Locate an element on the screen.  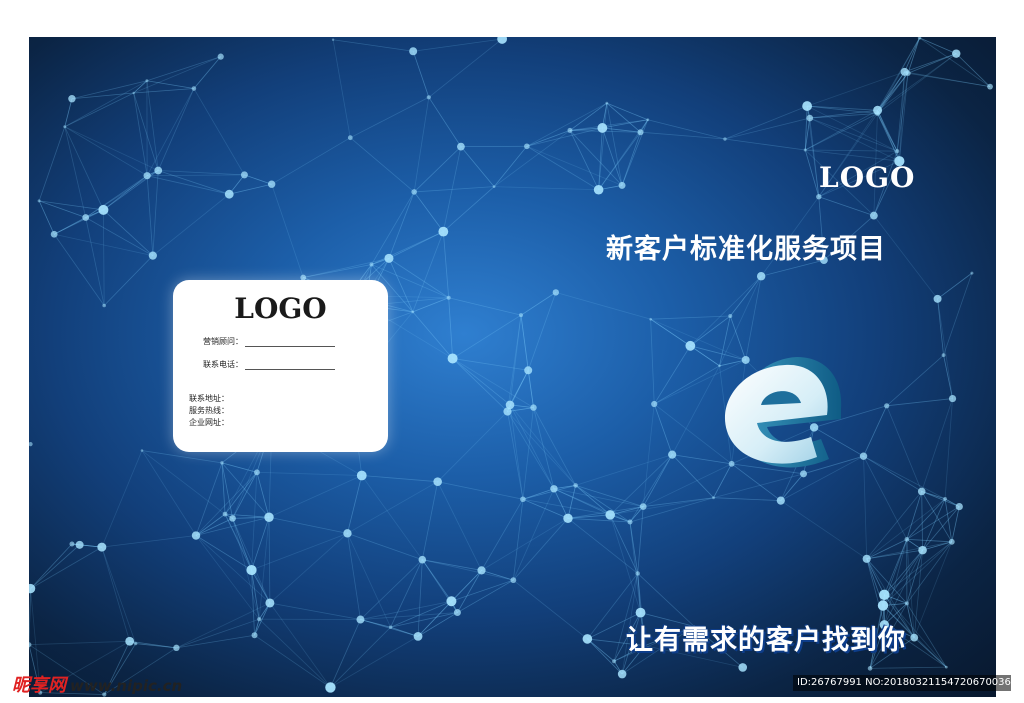
image-id-bar: ID:26767991 NO:20180321154720670036 is located at coordinates (902, 683).